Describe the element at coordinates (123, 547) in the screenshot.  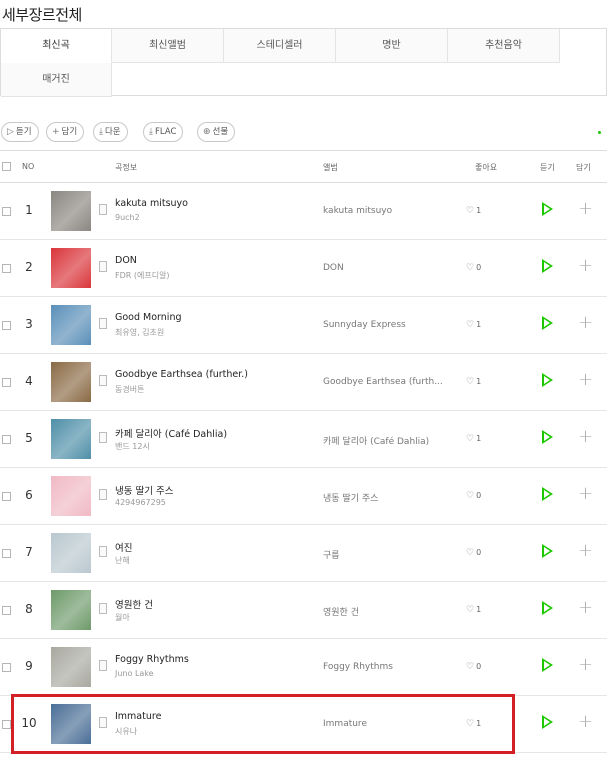
I see `song-title: 여진` at that location.